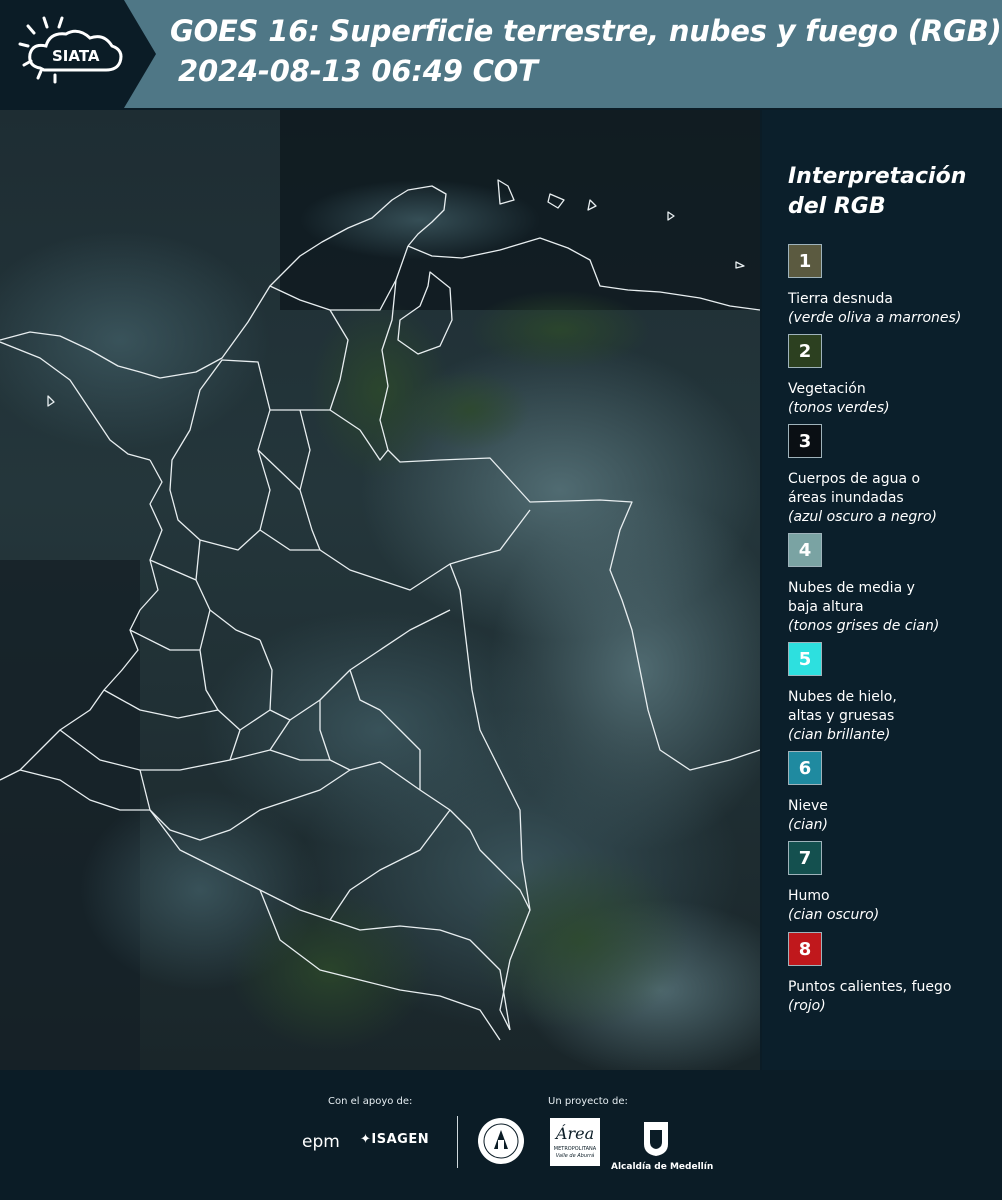 The height and width of the screenshot is (1200, 1002). What do you see at coordinates (400, 1139) in the screenshot?
I see `isagen-name: ISAGEN` at bounding box center [400, 1139].